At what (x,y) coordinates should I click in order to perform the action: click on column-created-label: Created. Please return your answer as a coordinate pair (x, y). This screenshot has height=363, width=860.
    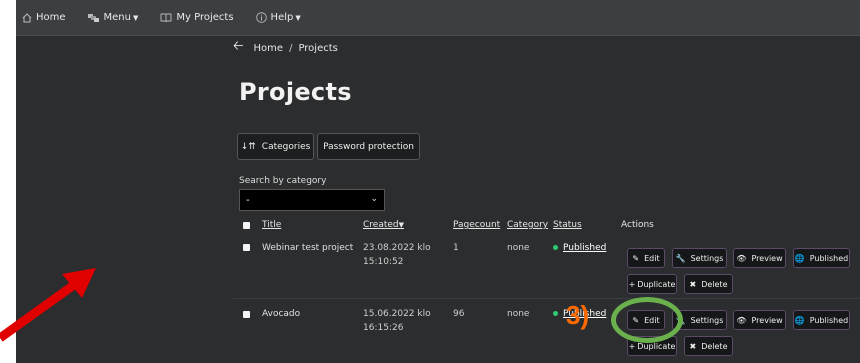
    Looking at the image, I should click on (381, 225).